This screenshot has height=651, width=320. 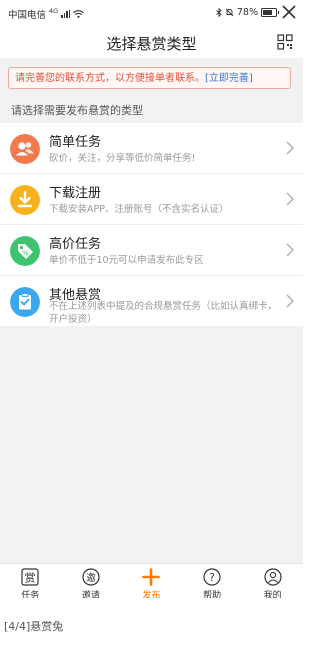 I want to click on tab-label: 邀请, so click(x=90, y=594).